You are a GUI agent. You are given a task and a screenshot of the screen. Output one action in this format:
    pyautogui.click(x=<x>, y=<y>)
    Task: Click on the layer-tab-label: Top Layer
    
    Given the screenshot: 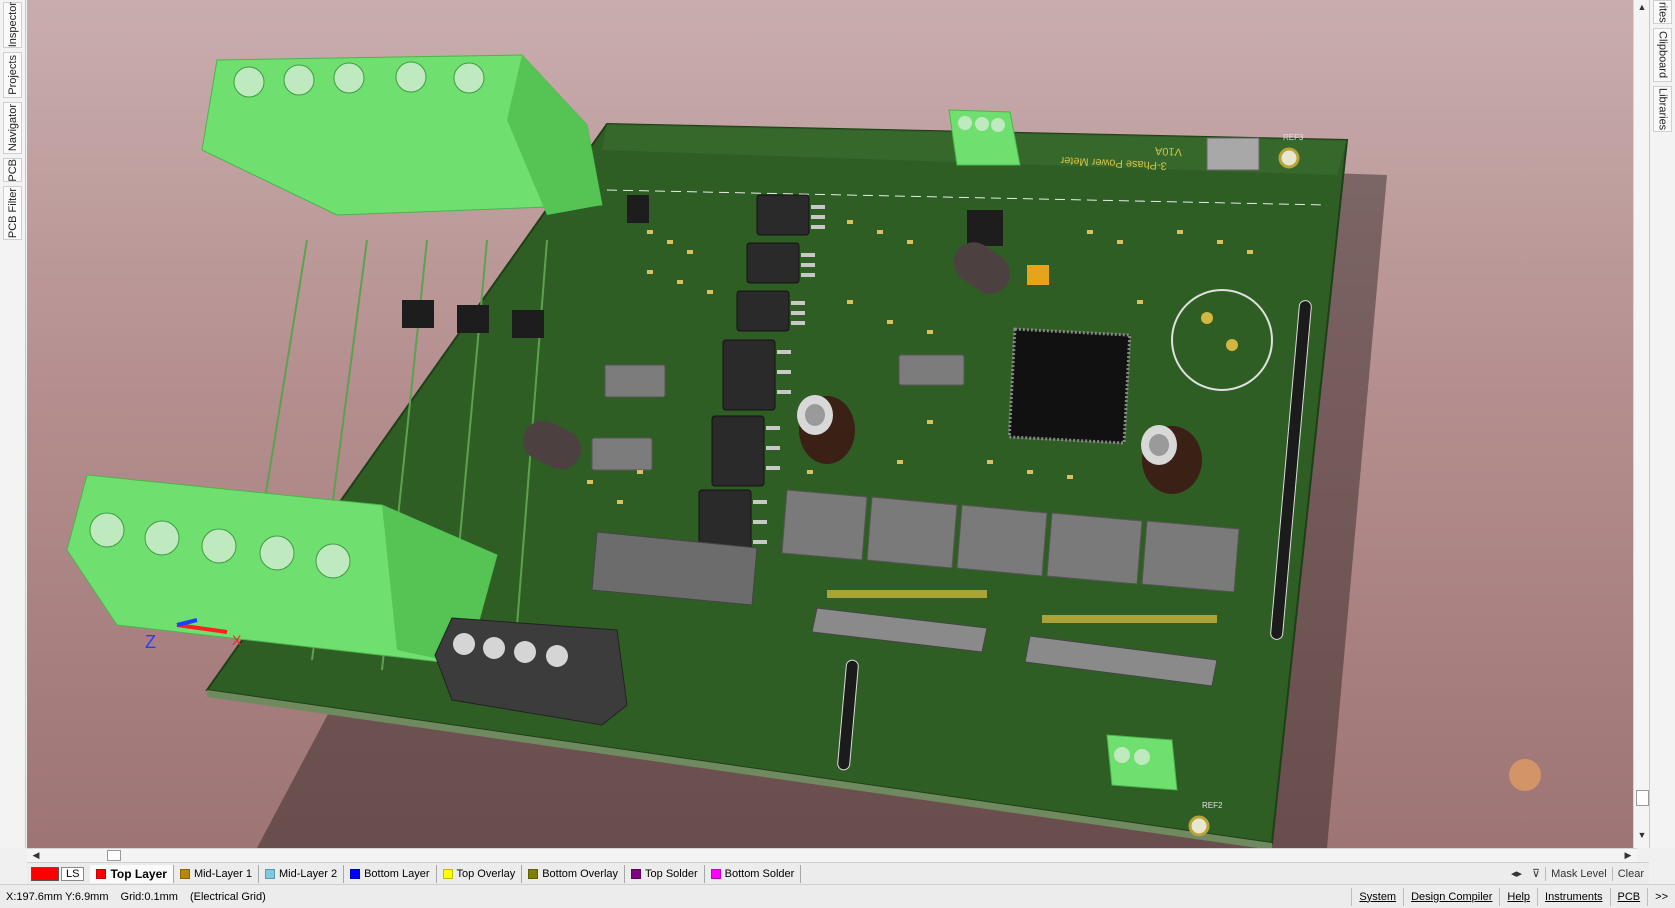 What is the action you would take?
    pyautogui.click(x=138, y=873)
    